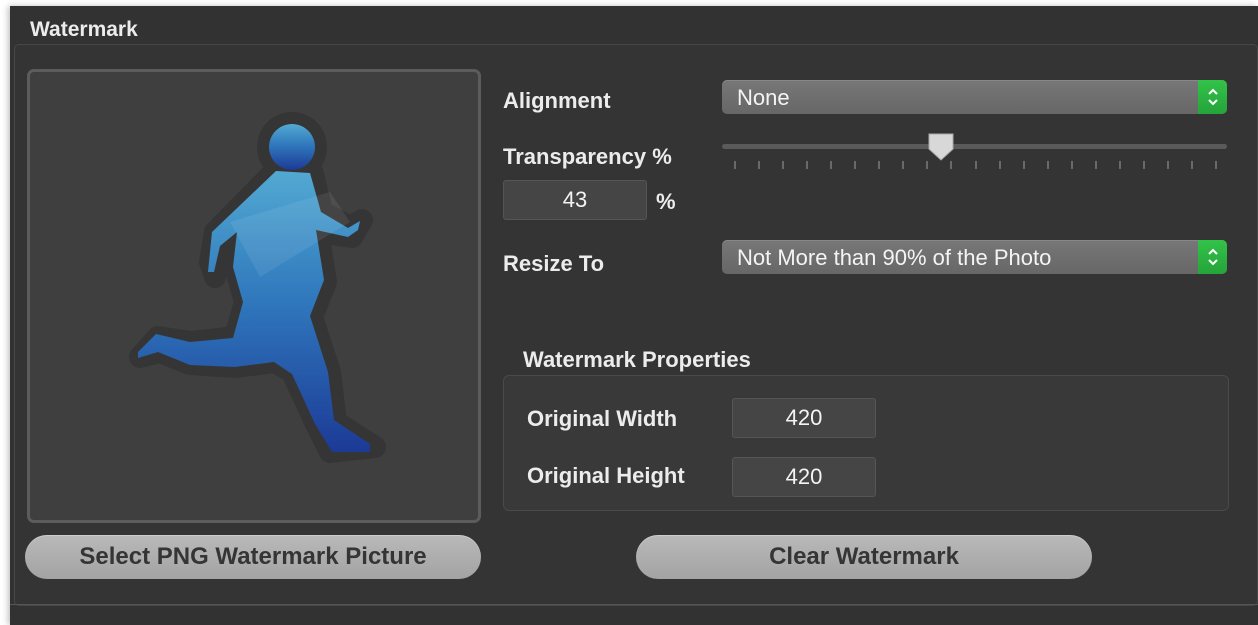 Image resolution: width=1258 pixels, height=625 pixels. Describe the element at coordinates (257, 287) in the screenshot. I see `running-man-icon` at that location.